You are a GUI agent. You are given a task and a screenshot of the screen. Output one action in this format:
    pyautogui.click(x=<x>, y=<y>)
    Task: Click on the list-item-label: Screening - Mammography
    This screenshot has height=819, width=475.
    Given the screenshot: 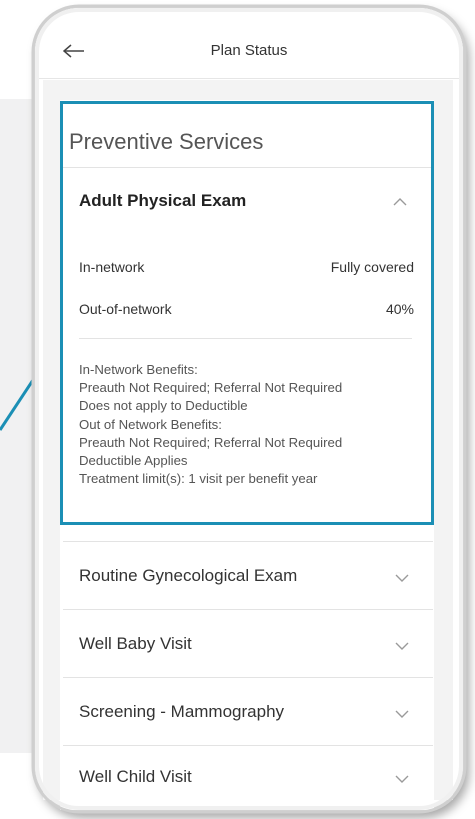 What is the action you would take?
    pyautogui.click(x=182, y=711)
    